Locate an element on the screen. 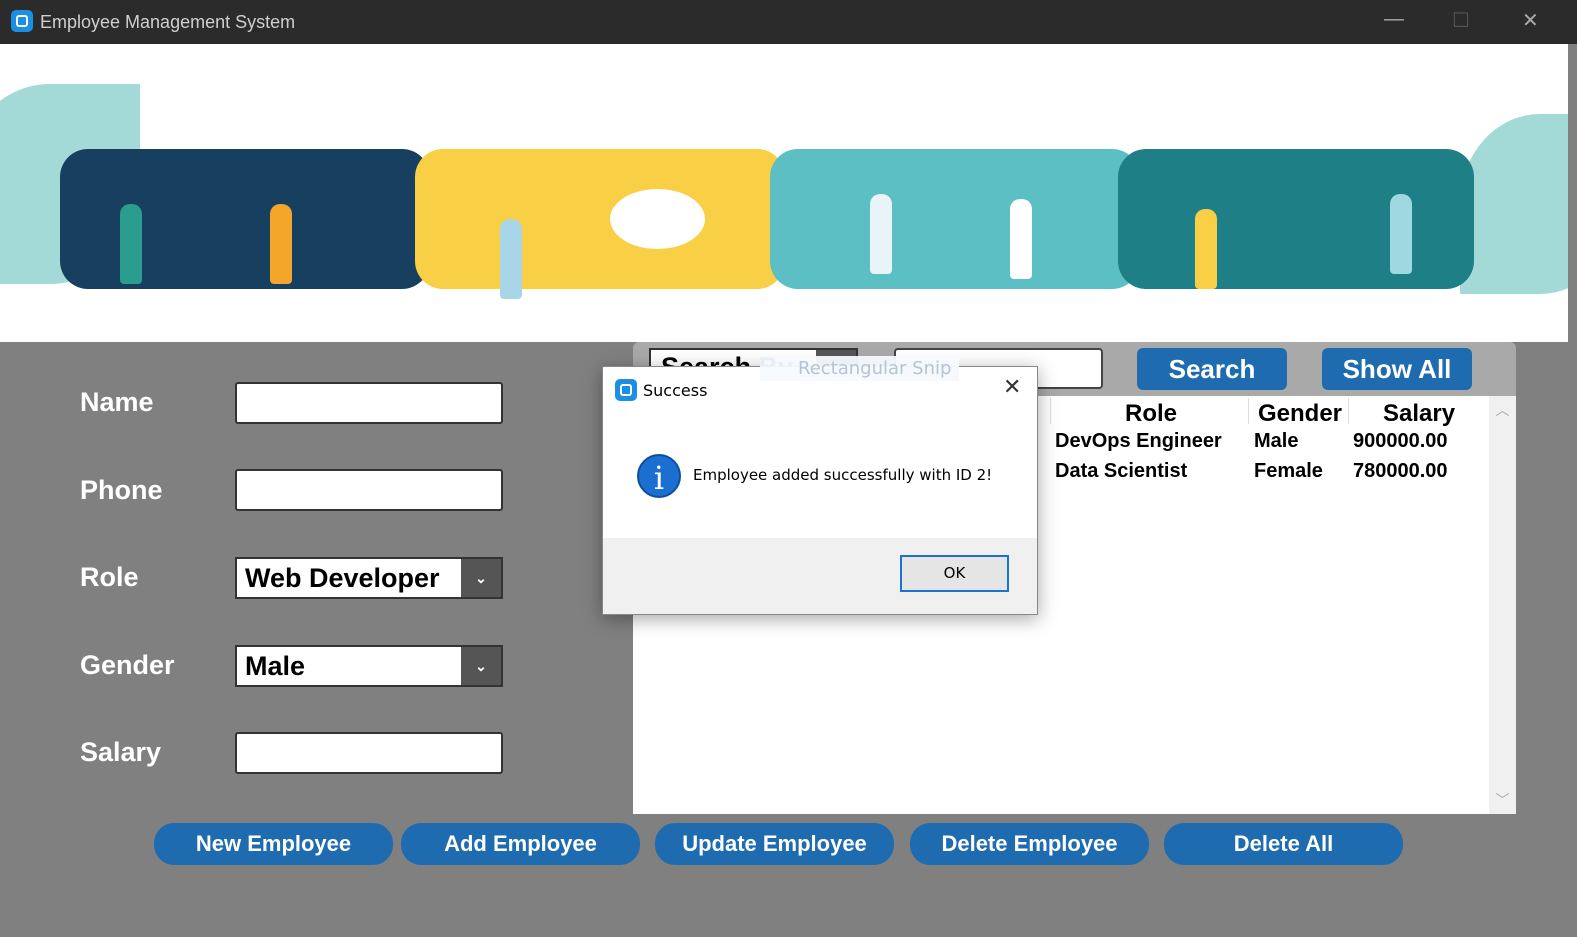 The height and width of the screenshot is (937, 1577). delete-all-button: Delete All is located at coordinates (1283, 844).